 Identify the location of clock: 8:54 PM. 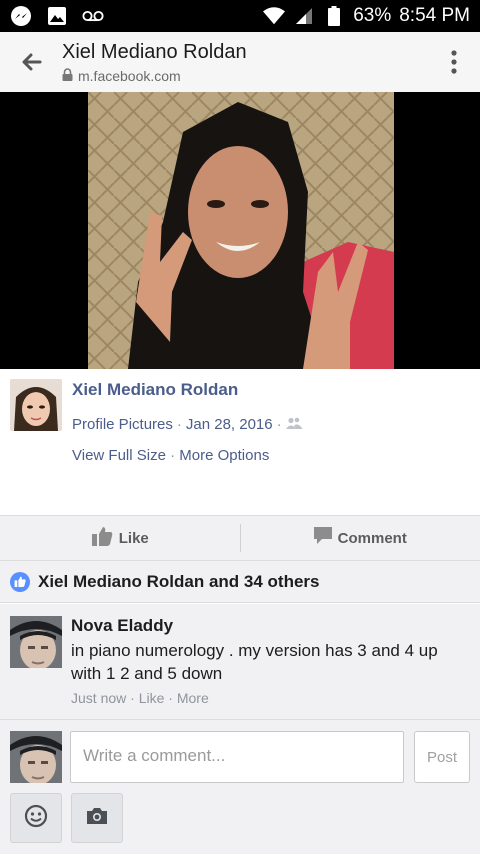
(434, 15).